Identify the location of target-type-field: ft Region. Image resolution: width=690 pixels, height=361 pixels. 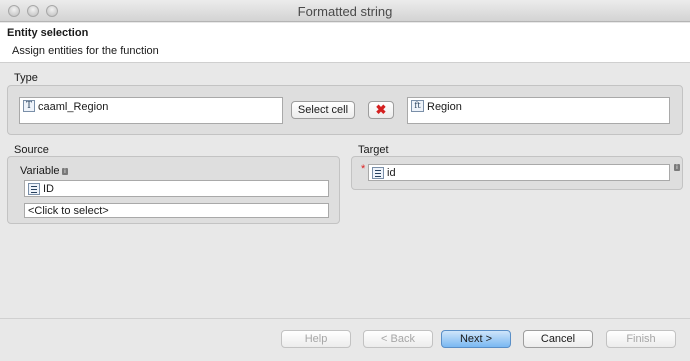
(538, 110).